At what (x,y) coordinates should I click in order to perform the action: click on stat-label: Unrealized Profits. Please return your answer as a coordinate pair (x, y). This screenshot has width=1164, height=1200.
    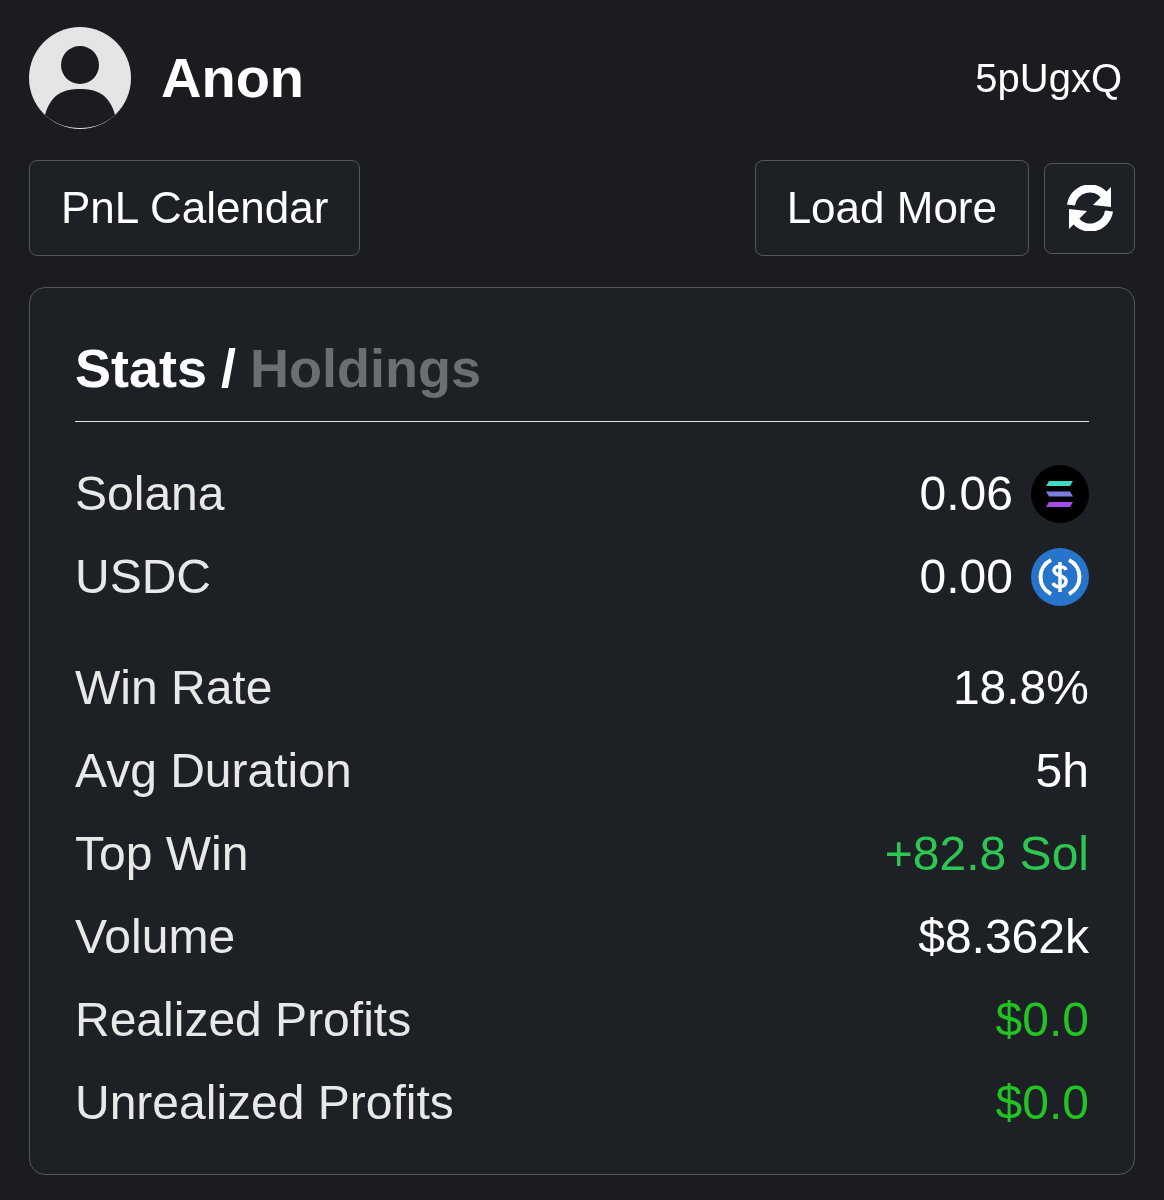
    Looking at the image, I should click on (264, 1102).